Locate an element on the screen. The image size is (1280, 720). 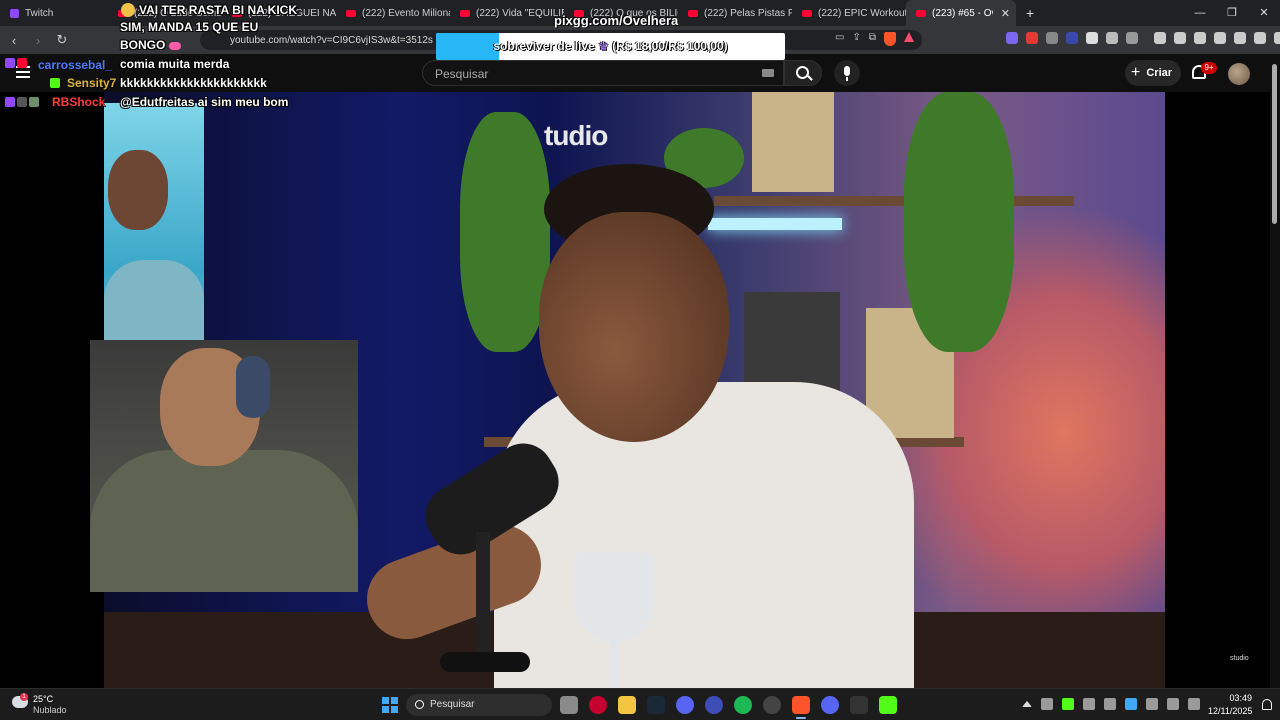
create-label: Criar is located at coordinates (1159, 73).